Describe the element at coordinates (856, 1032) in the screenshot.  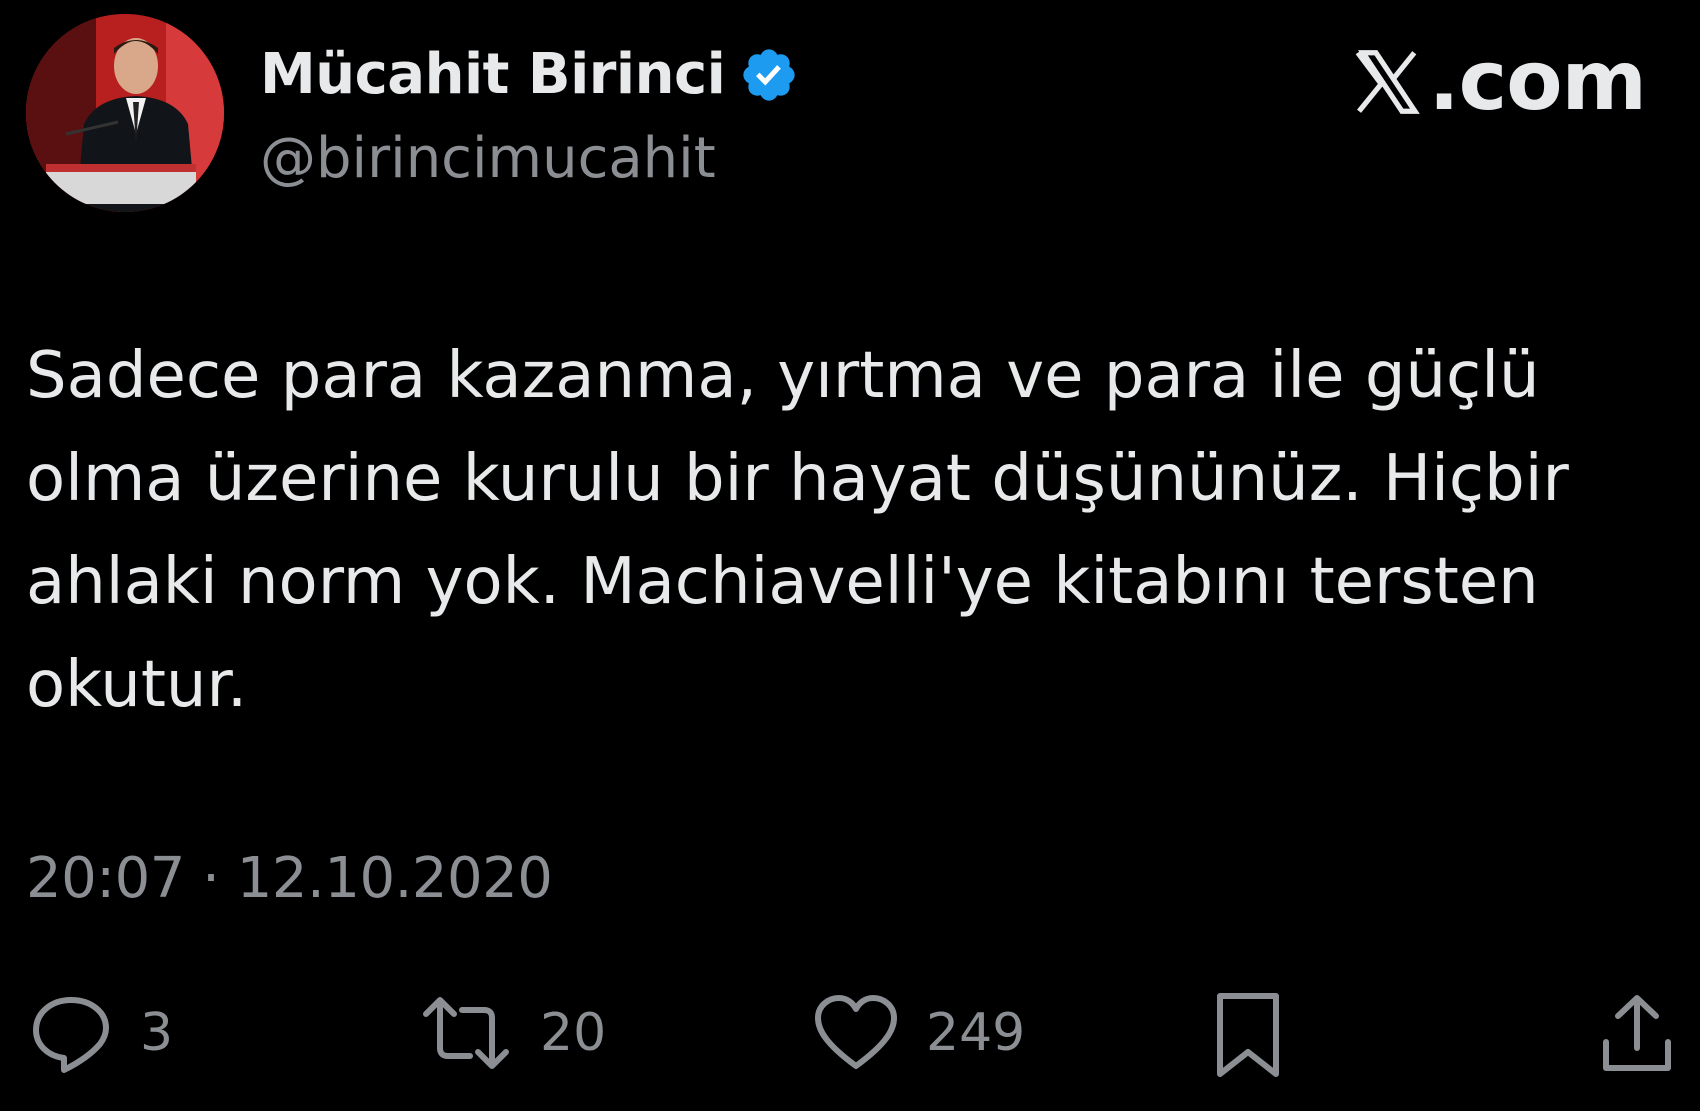
I see `heart-icon` at that location.